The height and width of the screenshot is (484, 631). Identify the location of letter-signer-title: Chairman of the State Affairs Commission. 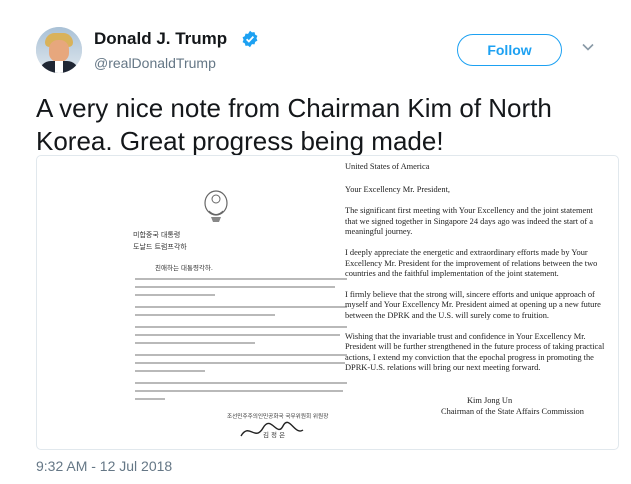
(512, 411).